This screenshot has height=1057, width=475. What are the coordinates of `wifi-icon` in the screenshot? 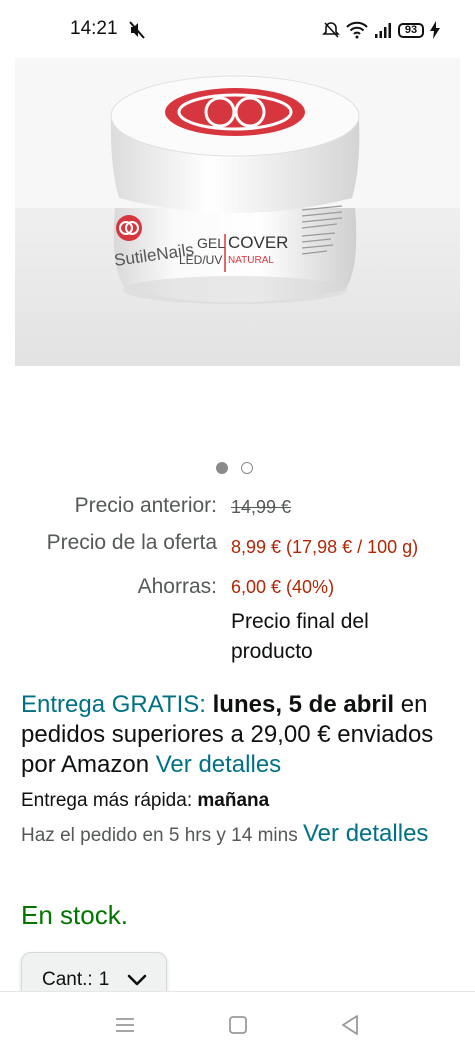 It's located at (357, 30).